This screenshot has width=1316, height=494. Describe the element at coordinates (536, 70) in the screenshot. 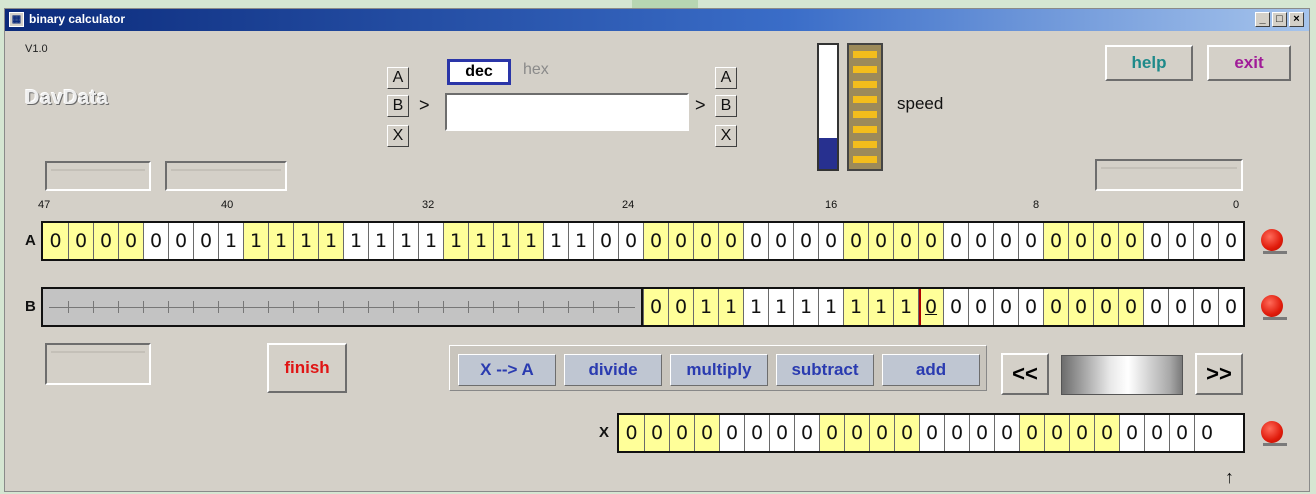

I see `tab-hex: hex` at that location.